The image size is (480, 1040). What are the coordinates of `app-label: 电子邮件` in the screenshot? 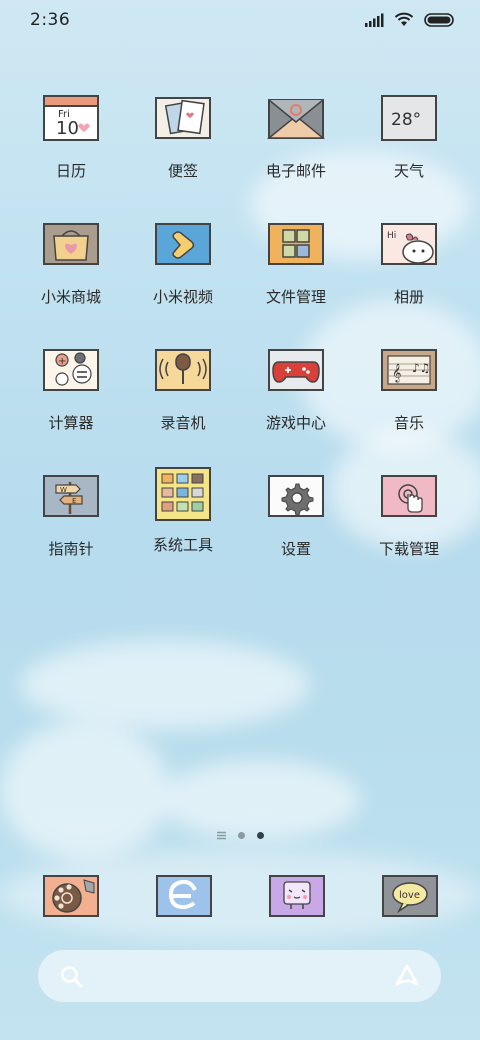 It's located at (295, 171).